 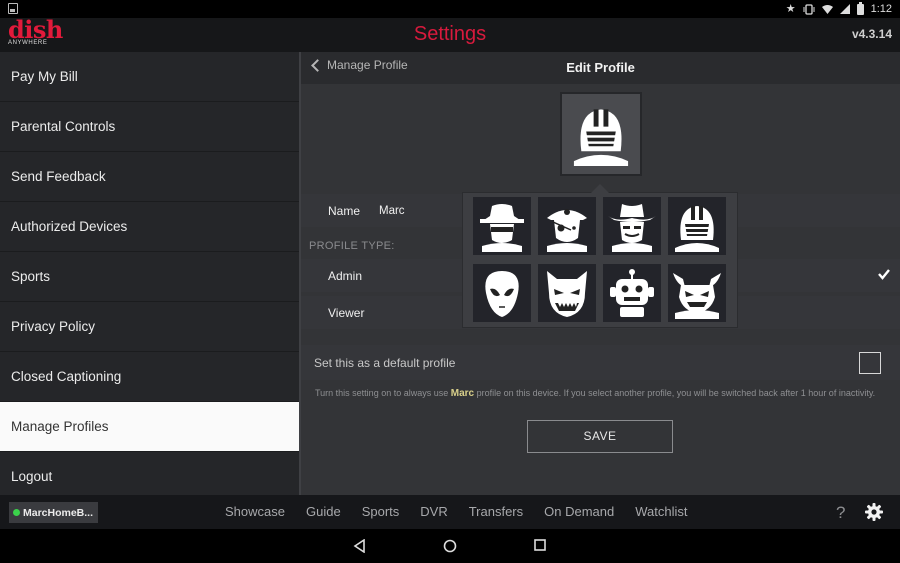 I want to click on sidebar-item-sports: Sports, so click(x=149, y=277).